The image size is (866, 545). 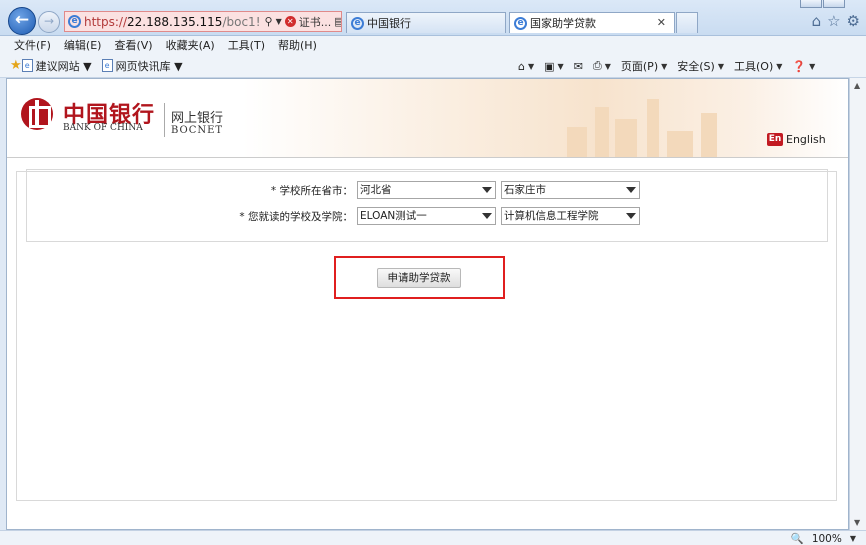 I want to click on school-value: ELOAN测试一, so click(x=393, y=216).